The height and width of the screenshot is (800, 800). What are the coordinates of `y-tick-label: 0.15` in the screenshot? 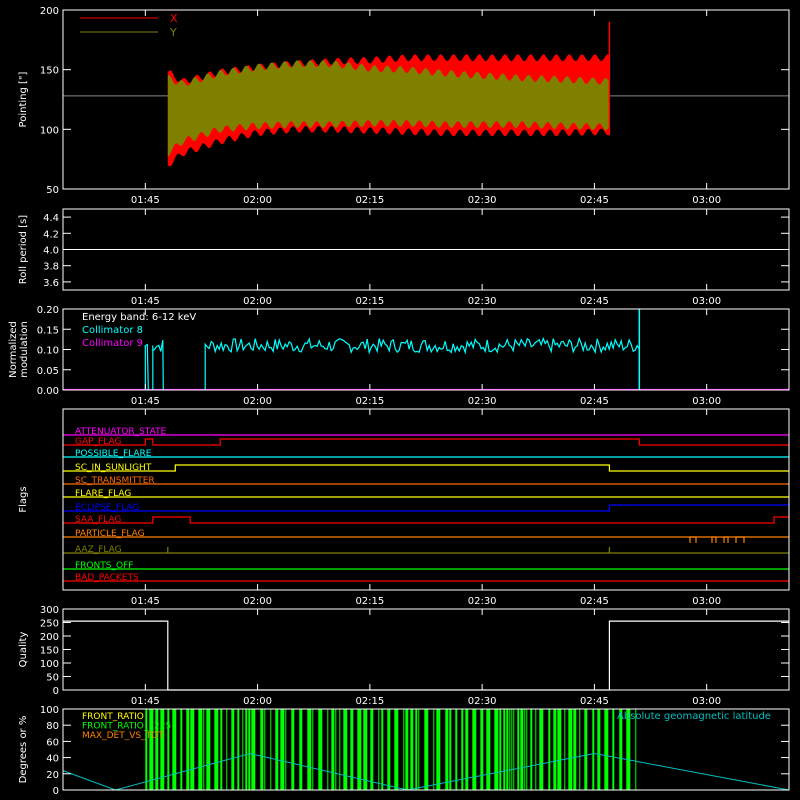 It's located at (48, 330).